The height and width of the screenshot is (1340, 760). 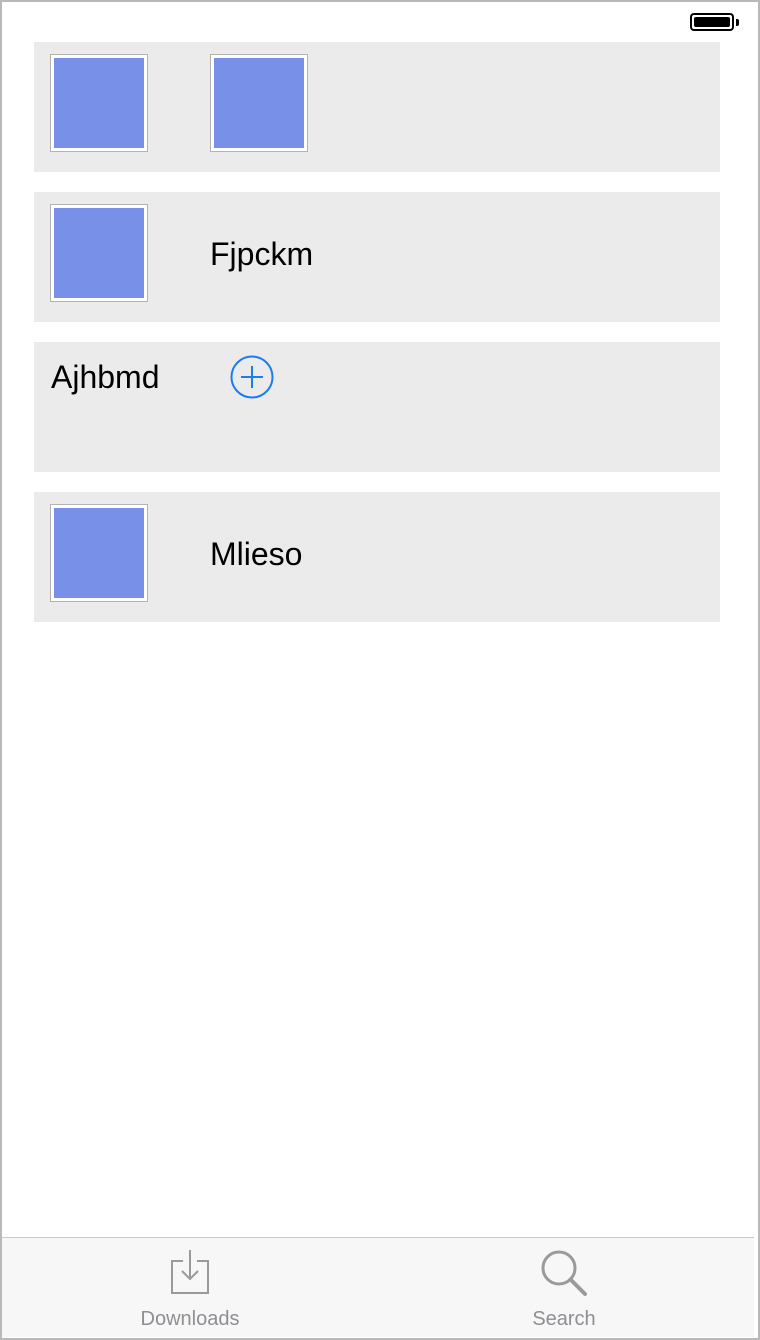 What do you see at coordinates (190, 1319) in the screenshot?
I see `tab-label: Downloads` at bounding box center [190, 1319].